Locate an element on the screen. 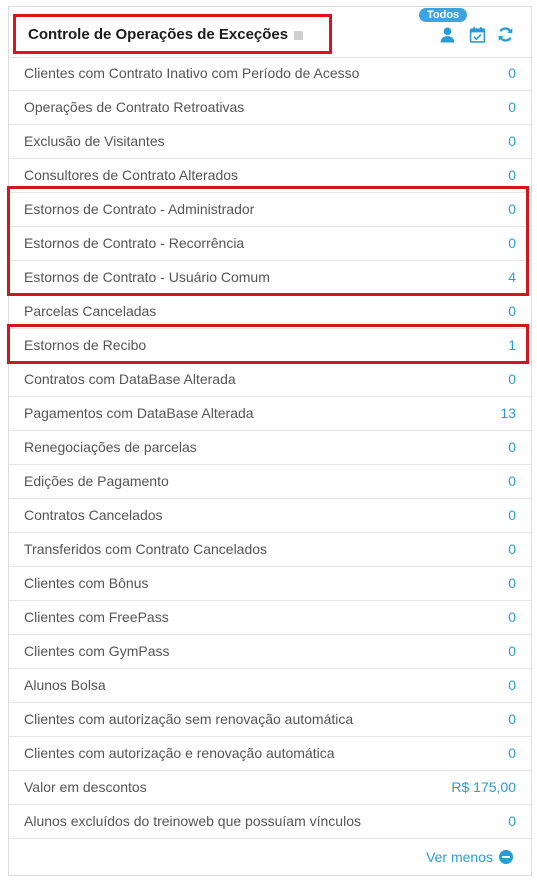 The width and height of the screenshot is (537, 881). exception-row: Transferidos com Contrato Cancelados 0 is located at coordinates (270, 550).